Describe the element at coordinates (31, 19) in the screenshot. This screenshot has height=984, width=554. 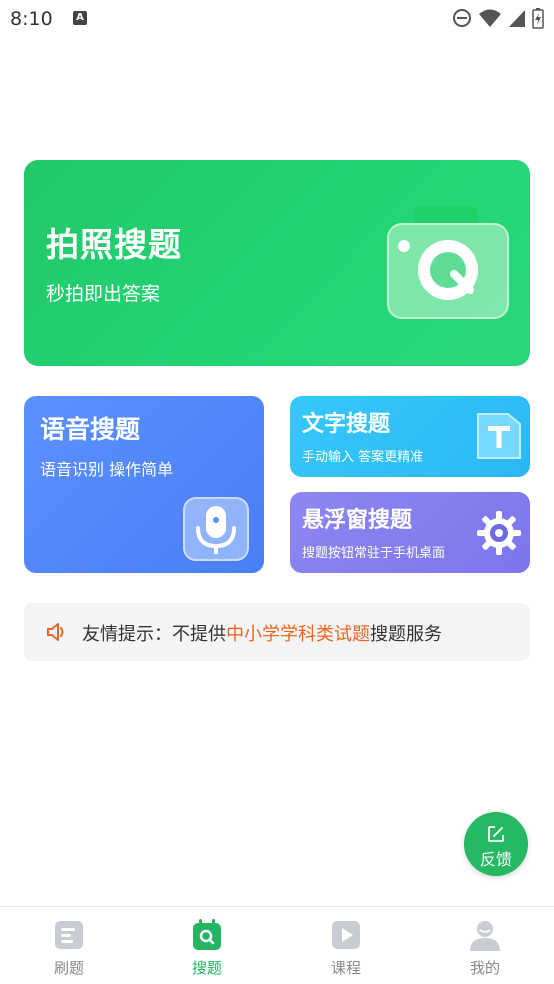
I see `status-time: 8:10` at that location.